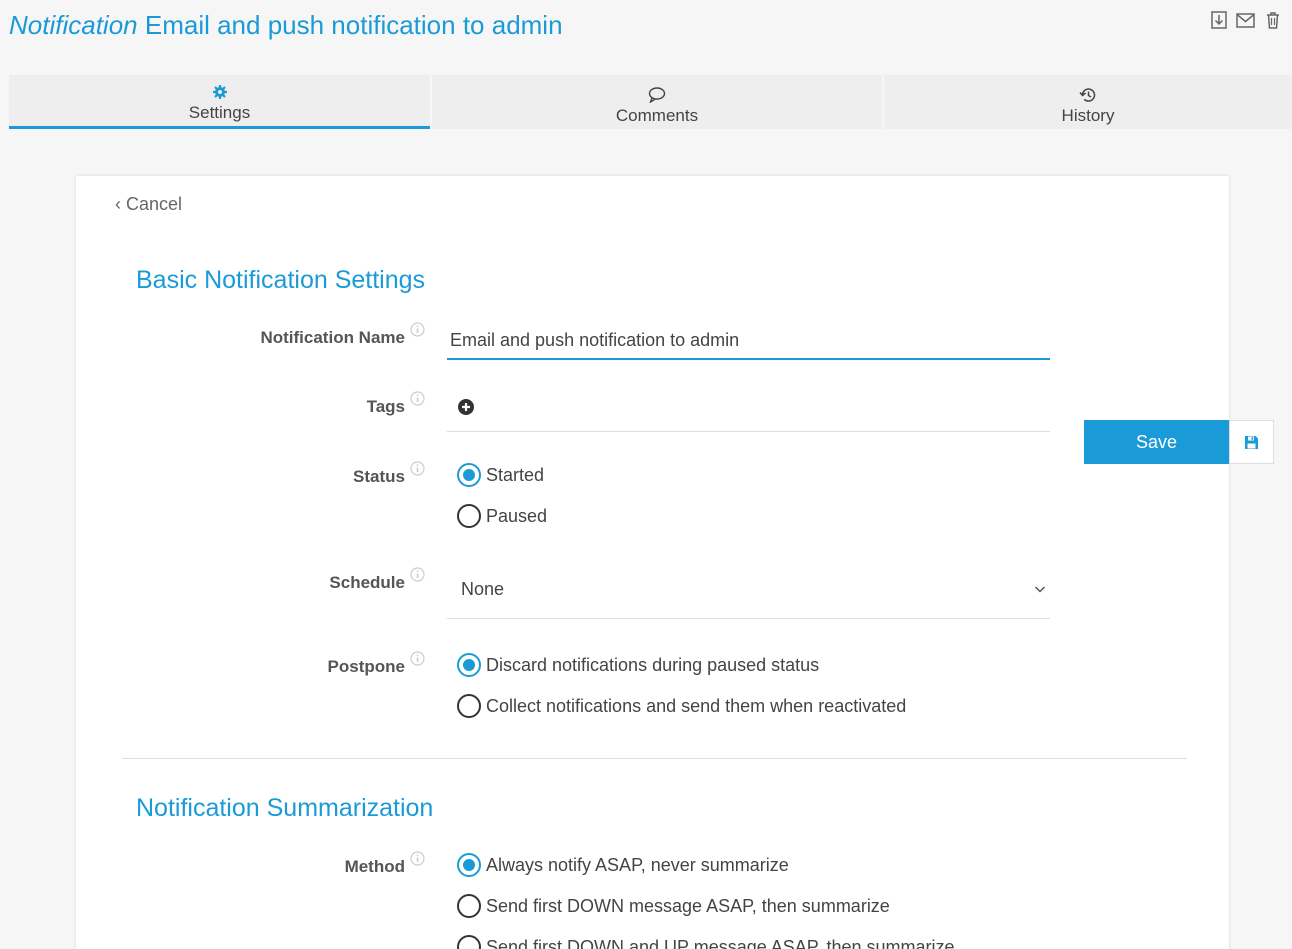 The image size is (1292, 949). I want to click on basic-settings-heading: Basic Notification Settings, so click(281, 280).